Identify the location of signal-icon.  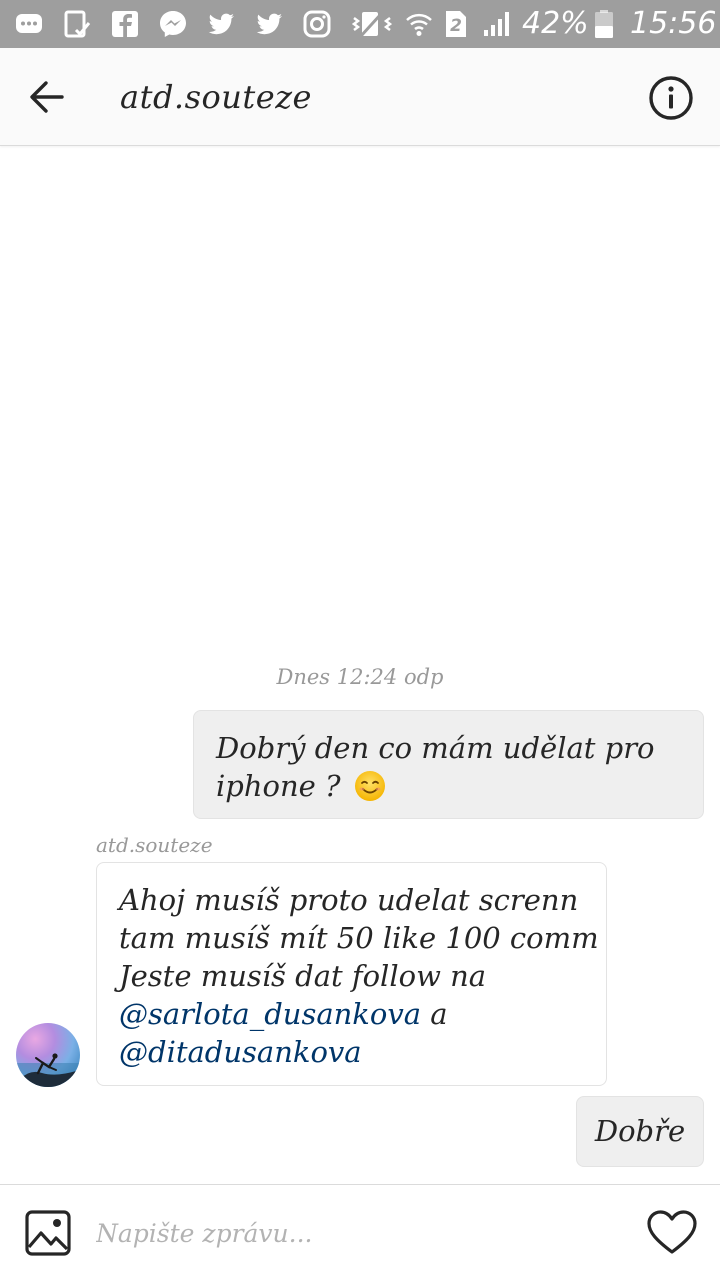
(496, 24).